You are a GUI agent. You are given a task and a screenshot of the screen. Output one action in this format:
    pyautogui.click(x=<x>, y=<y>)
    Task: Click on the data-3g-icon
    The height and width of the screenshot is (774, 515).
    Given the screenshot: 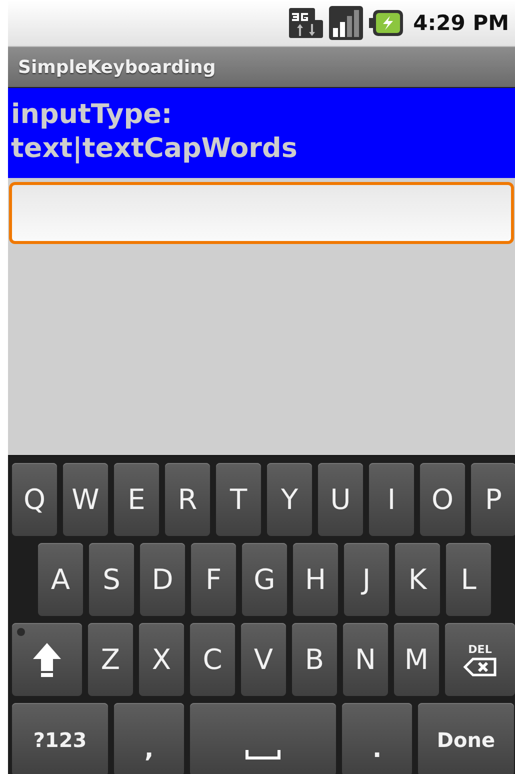 What is the action you would take?
    pyautogui.click(x=306, y=23)
    